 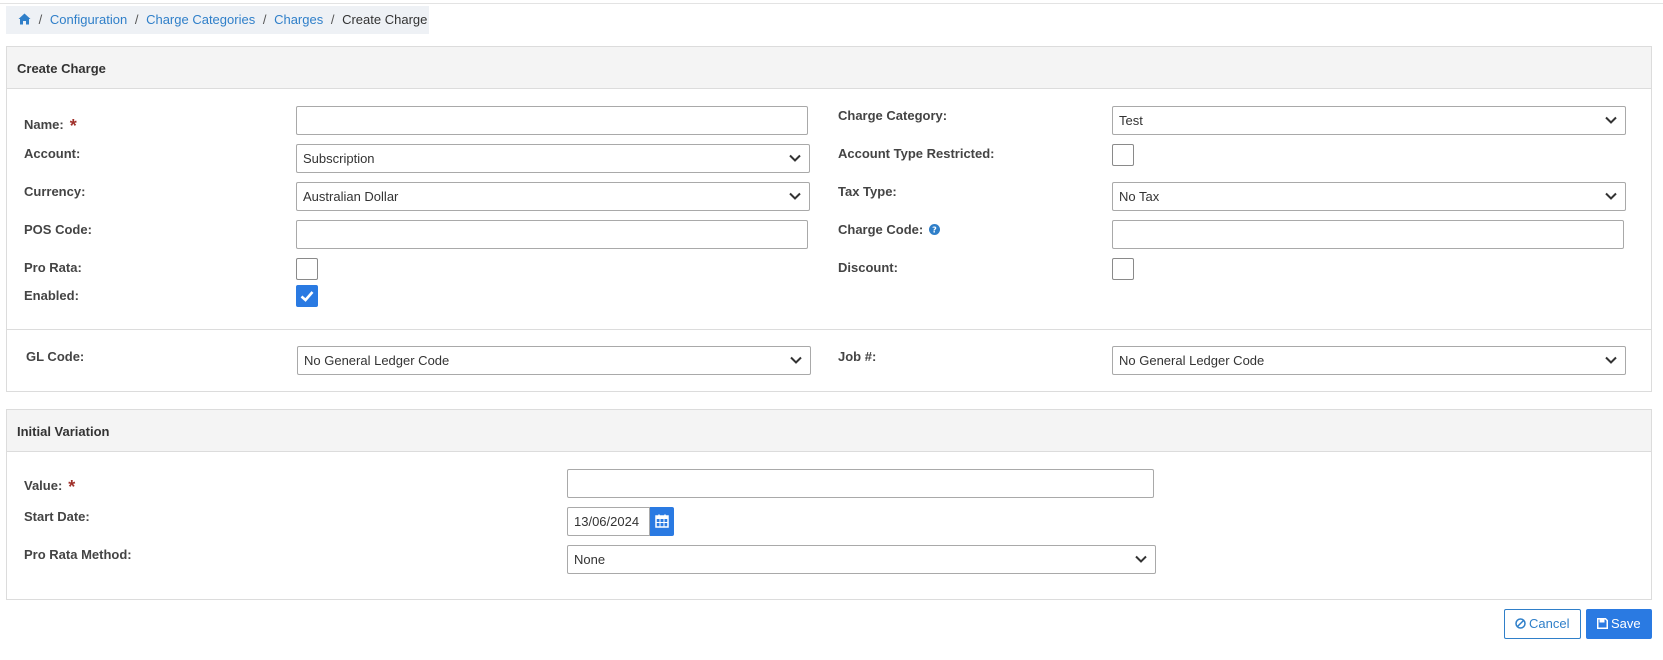 I want to click on account-type-restricted-checkbox, so click(x=1123, y=155).